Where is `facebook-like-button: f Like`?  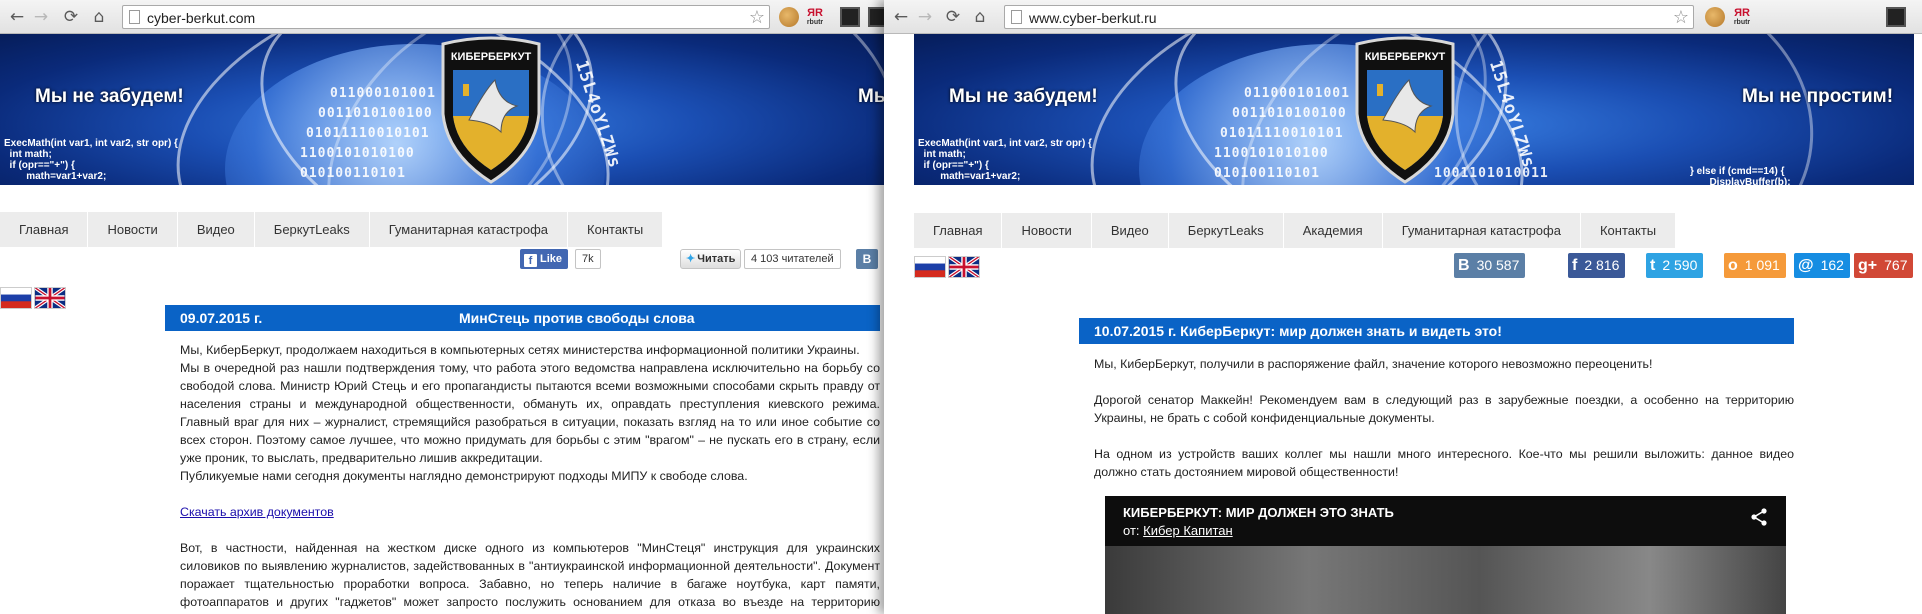
facebook-like-button: f Like is located at coordinates (544, 259).